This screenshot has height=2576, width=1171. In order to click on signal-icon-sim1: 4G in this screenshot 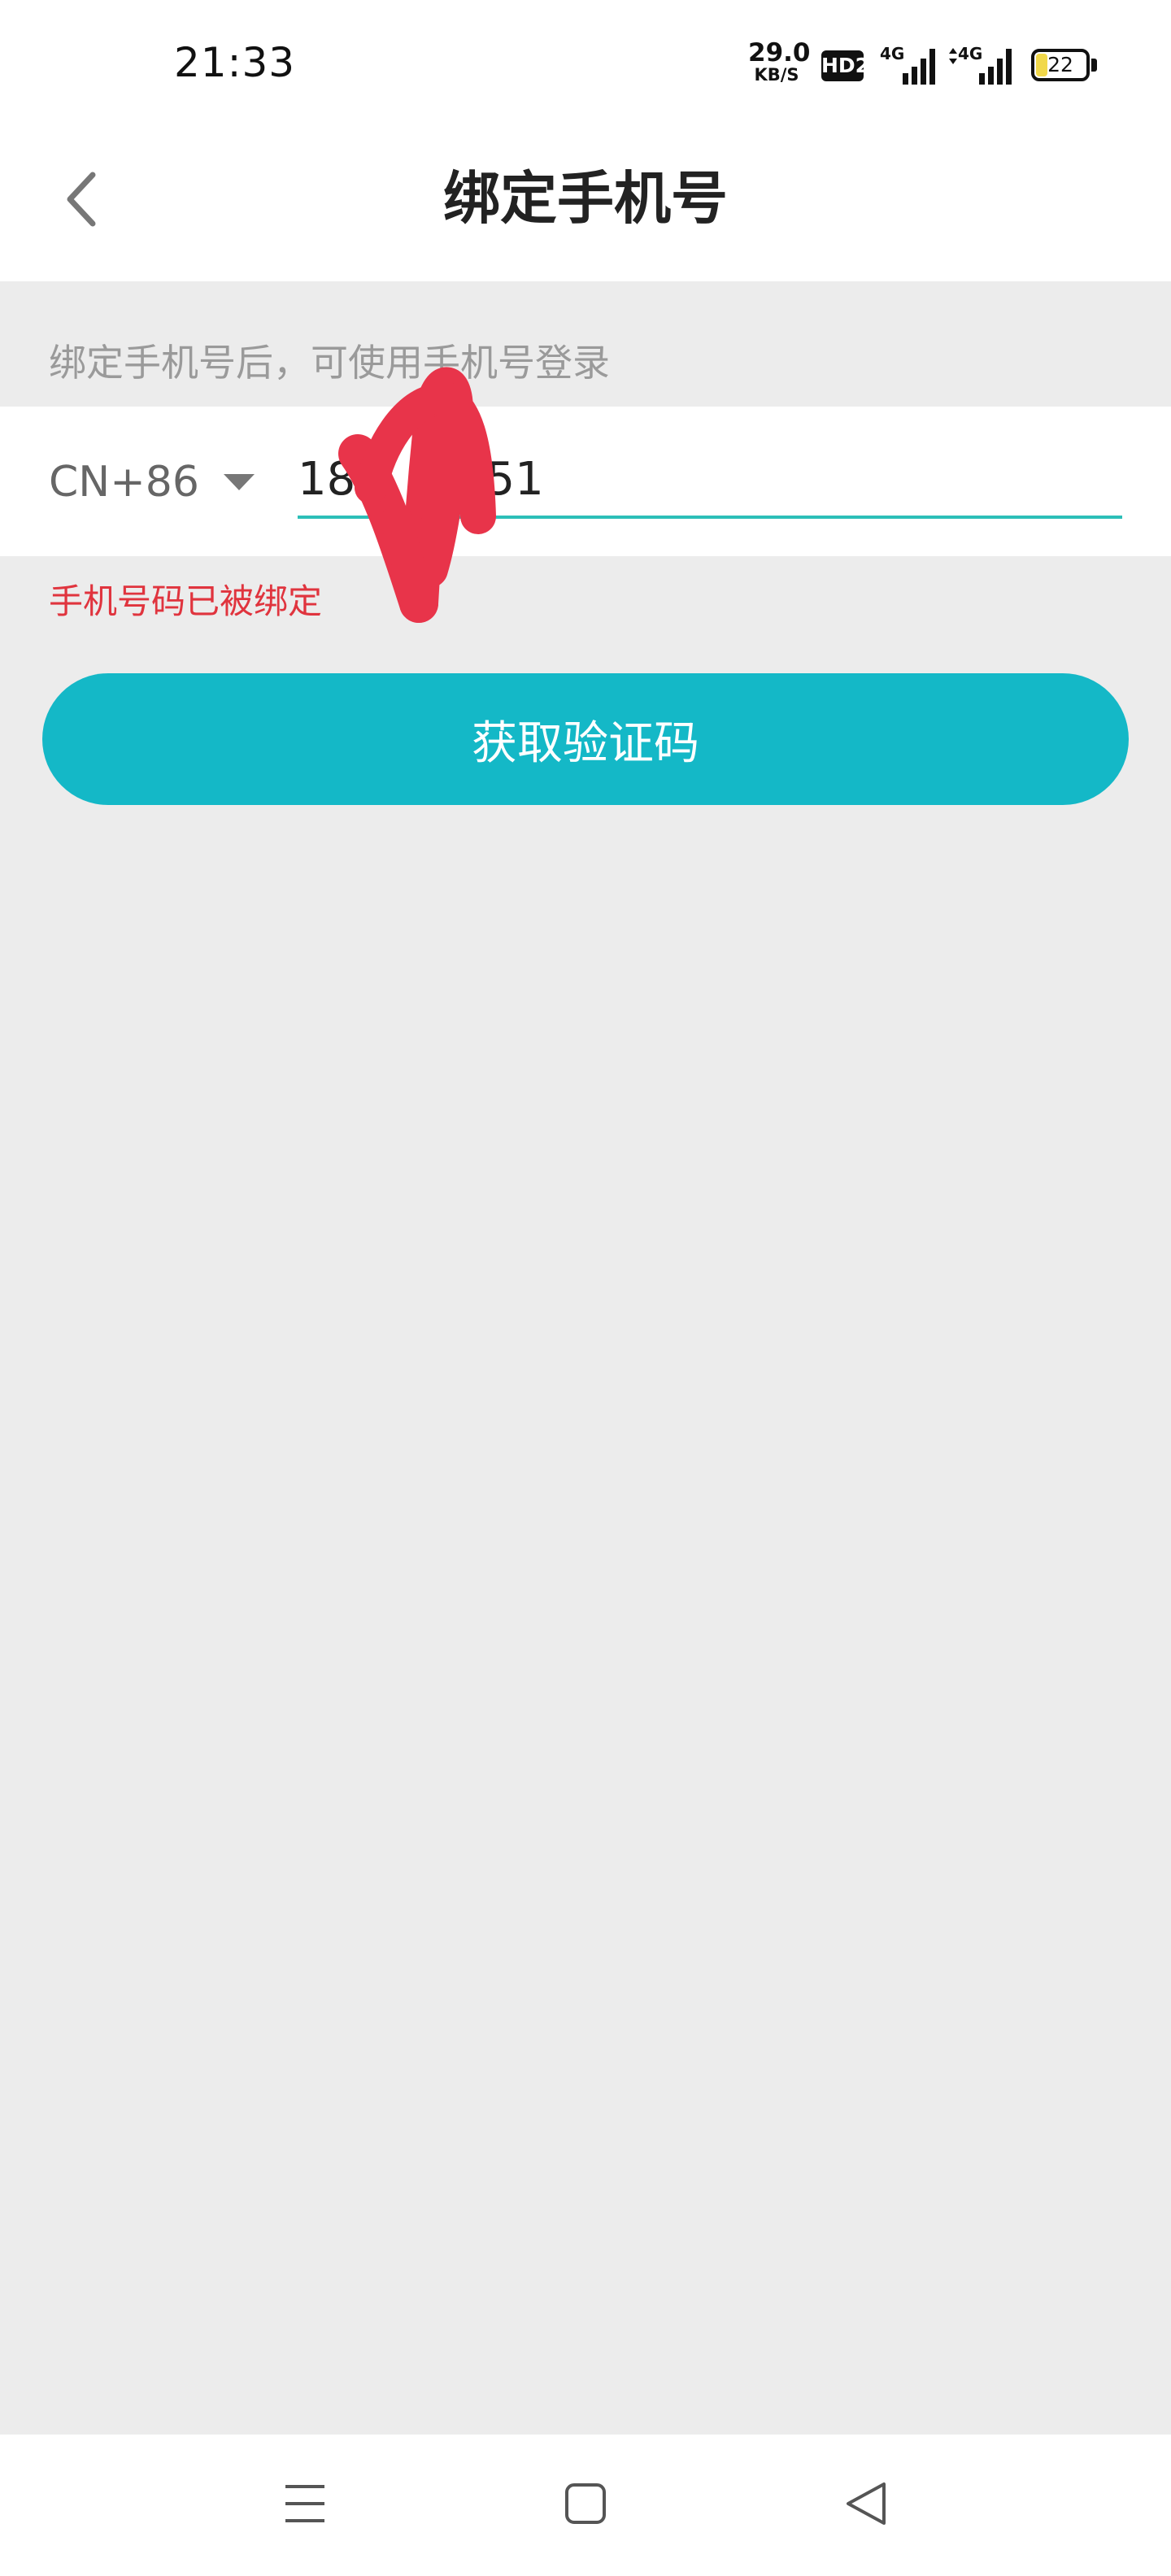, I will do `click(909, 67)`.